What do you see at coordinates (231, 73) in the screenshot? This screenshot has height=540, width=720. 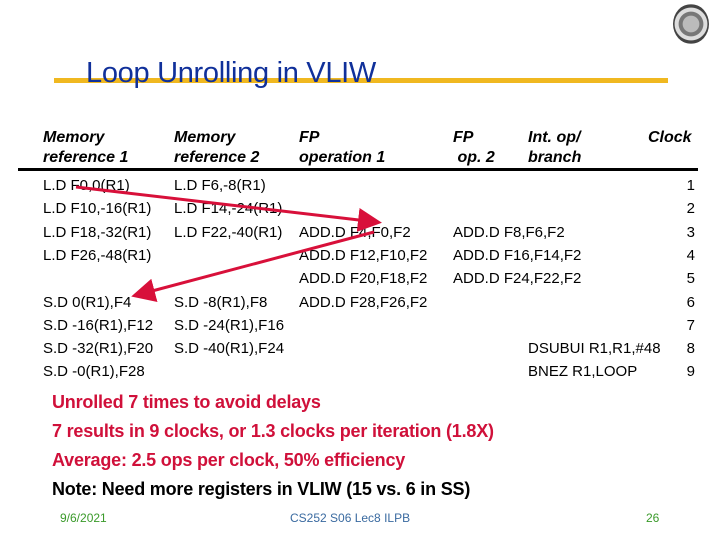 I see `slide-title: Loop Unrolling in VLIW` at bounding box center [231, 73].